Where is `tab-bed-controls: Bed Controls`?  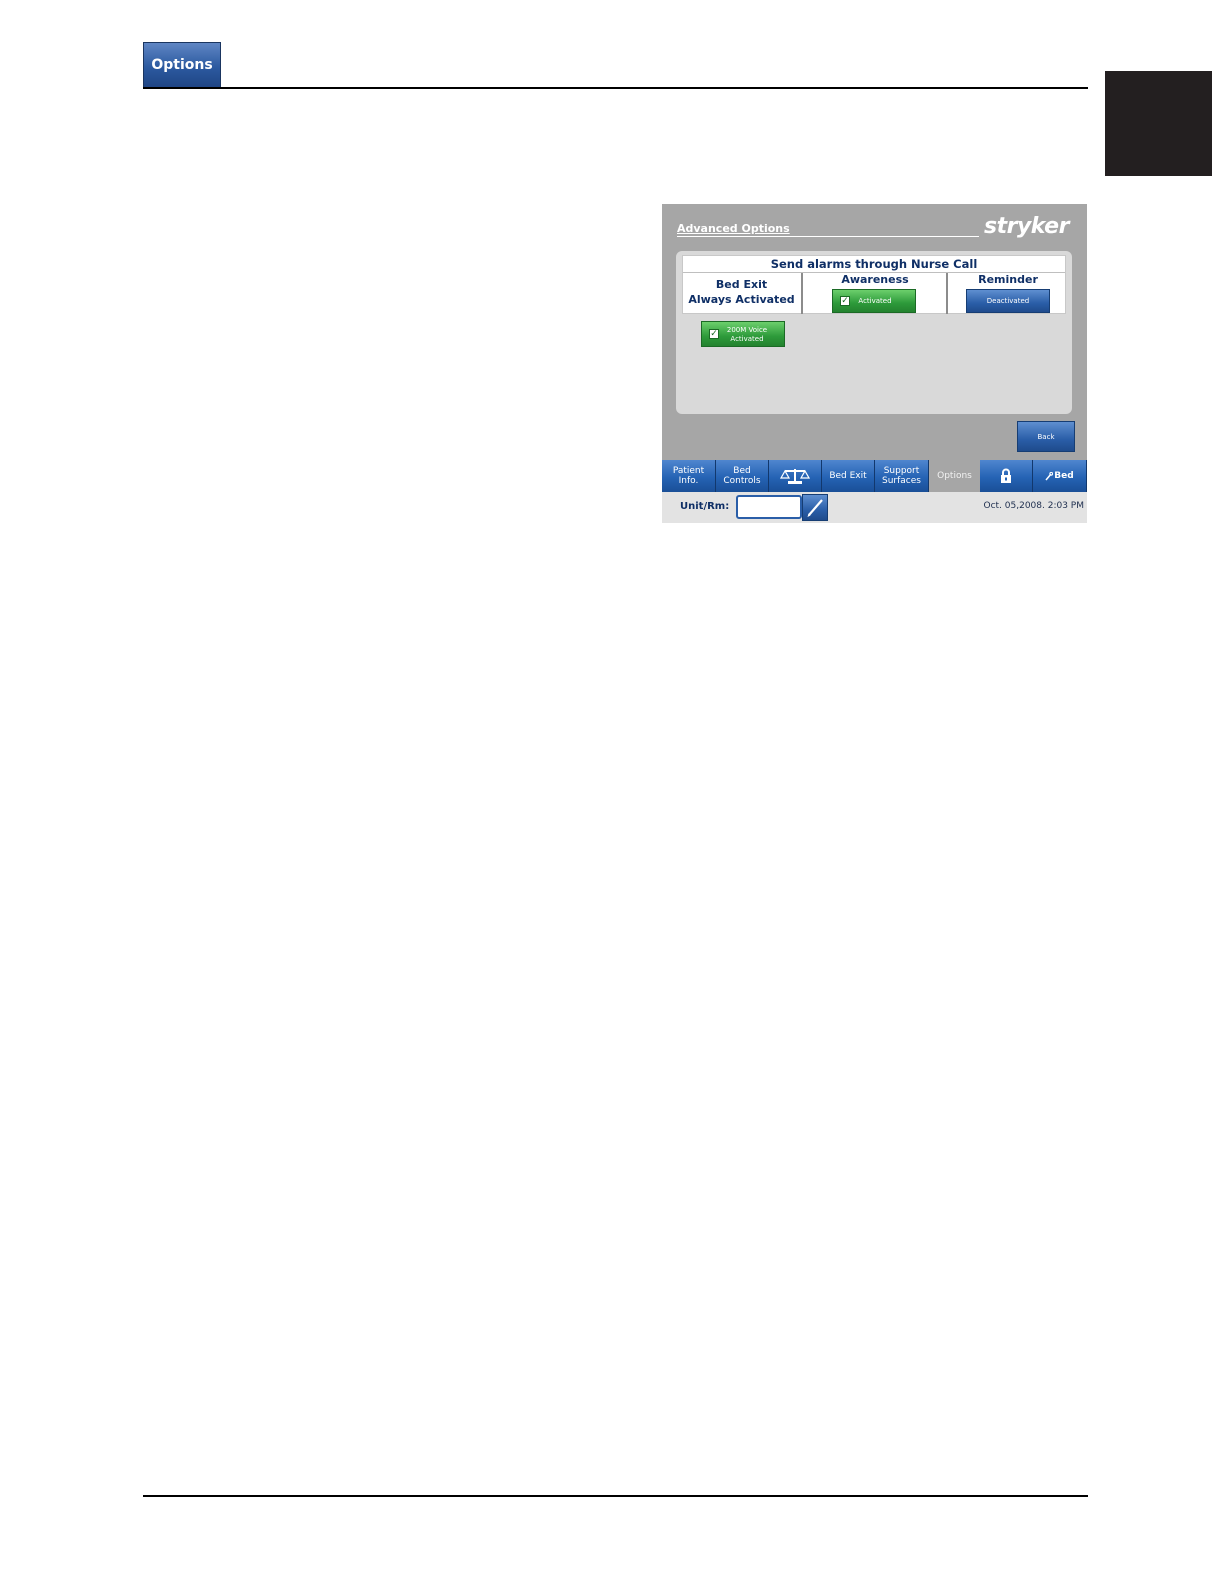 tab-bed-controls: Bed Controls is located at coordinates (742, 476).